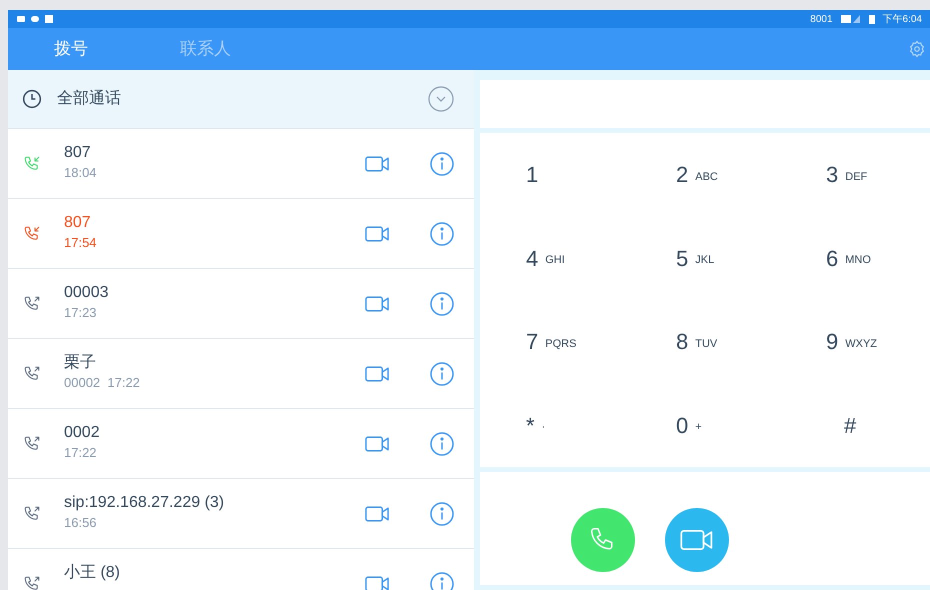 Image resolution: width=930 pixels, height=590 pixels. Describe the element at coordinates (81, 453) in the screenshot. I see `call-time: 17:22` at that location.